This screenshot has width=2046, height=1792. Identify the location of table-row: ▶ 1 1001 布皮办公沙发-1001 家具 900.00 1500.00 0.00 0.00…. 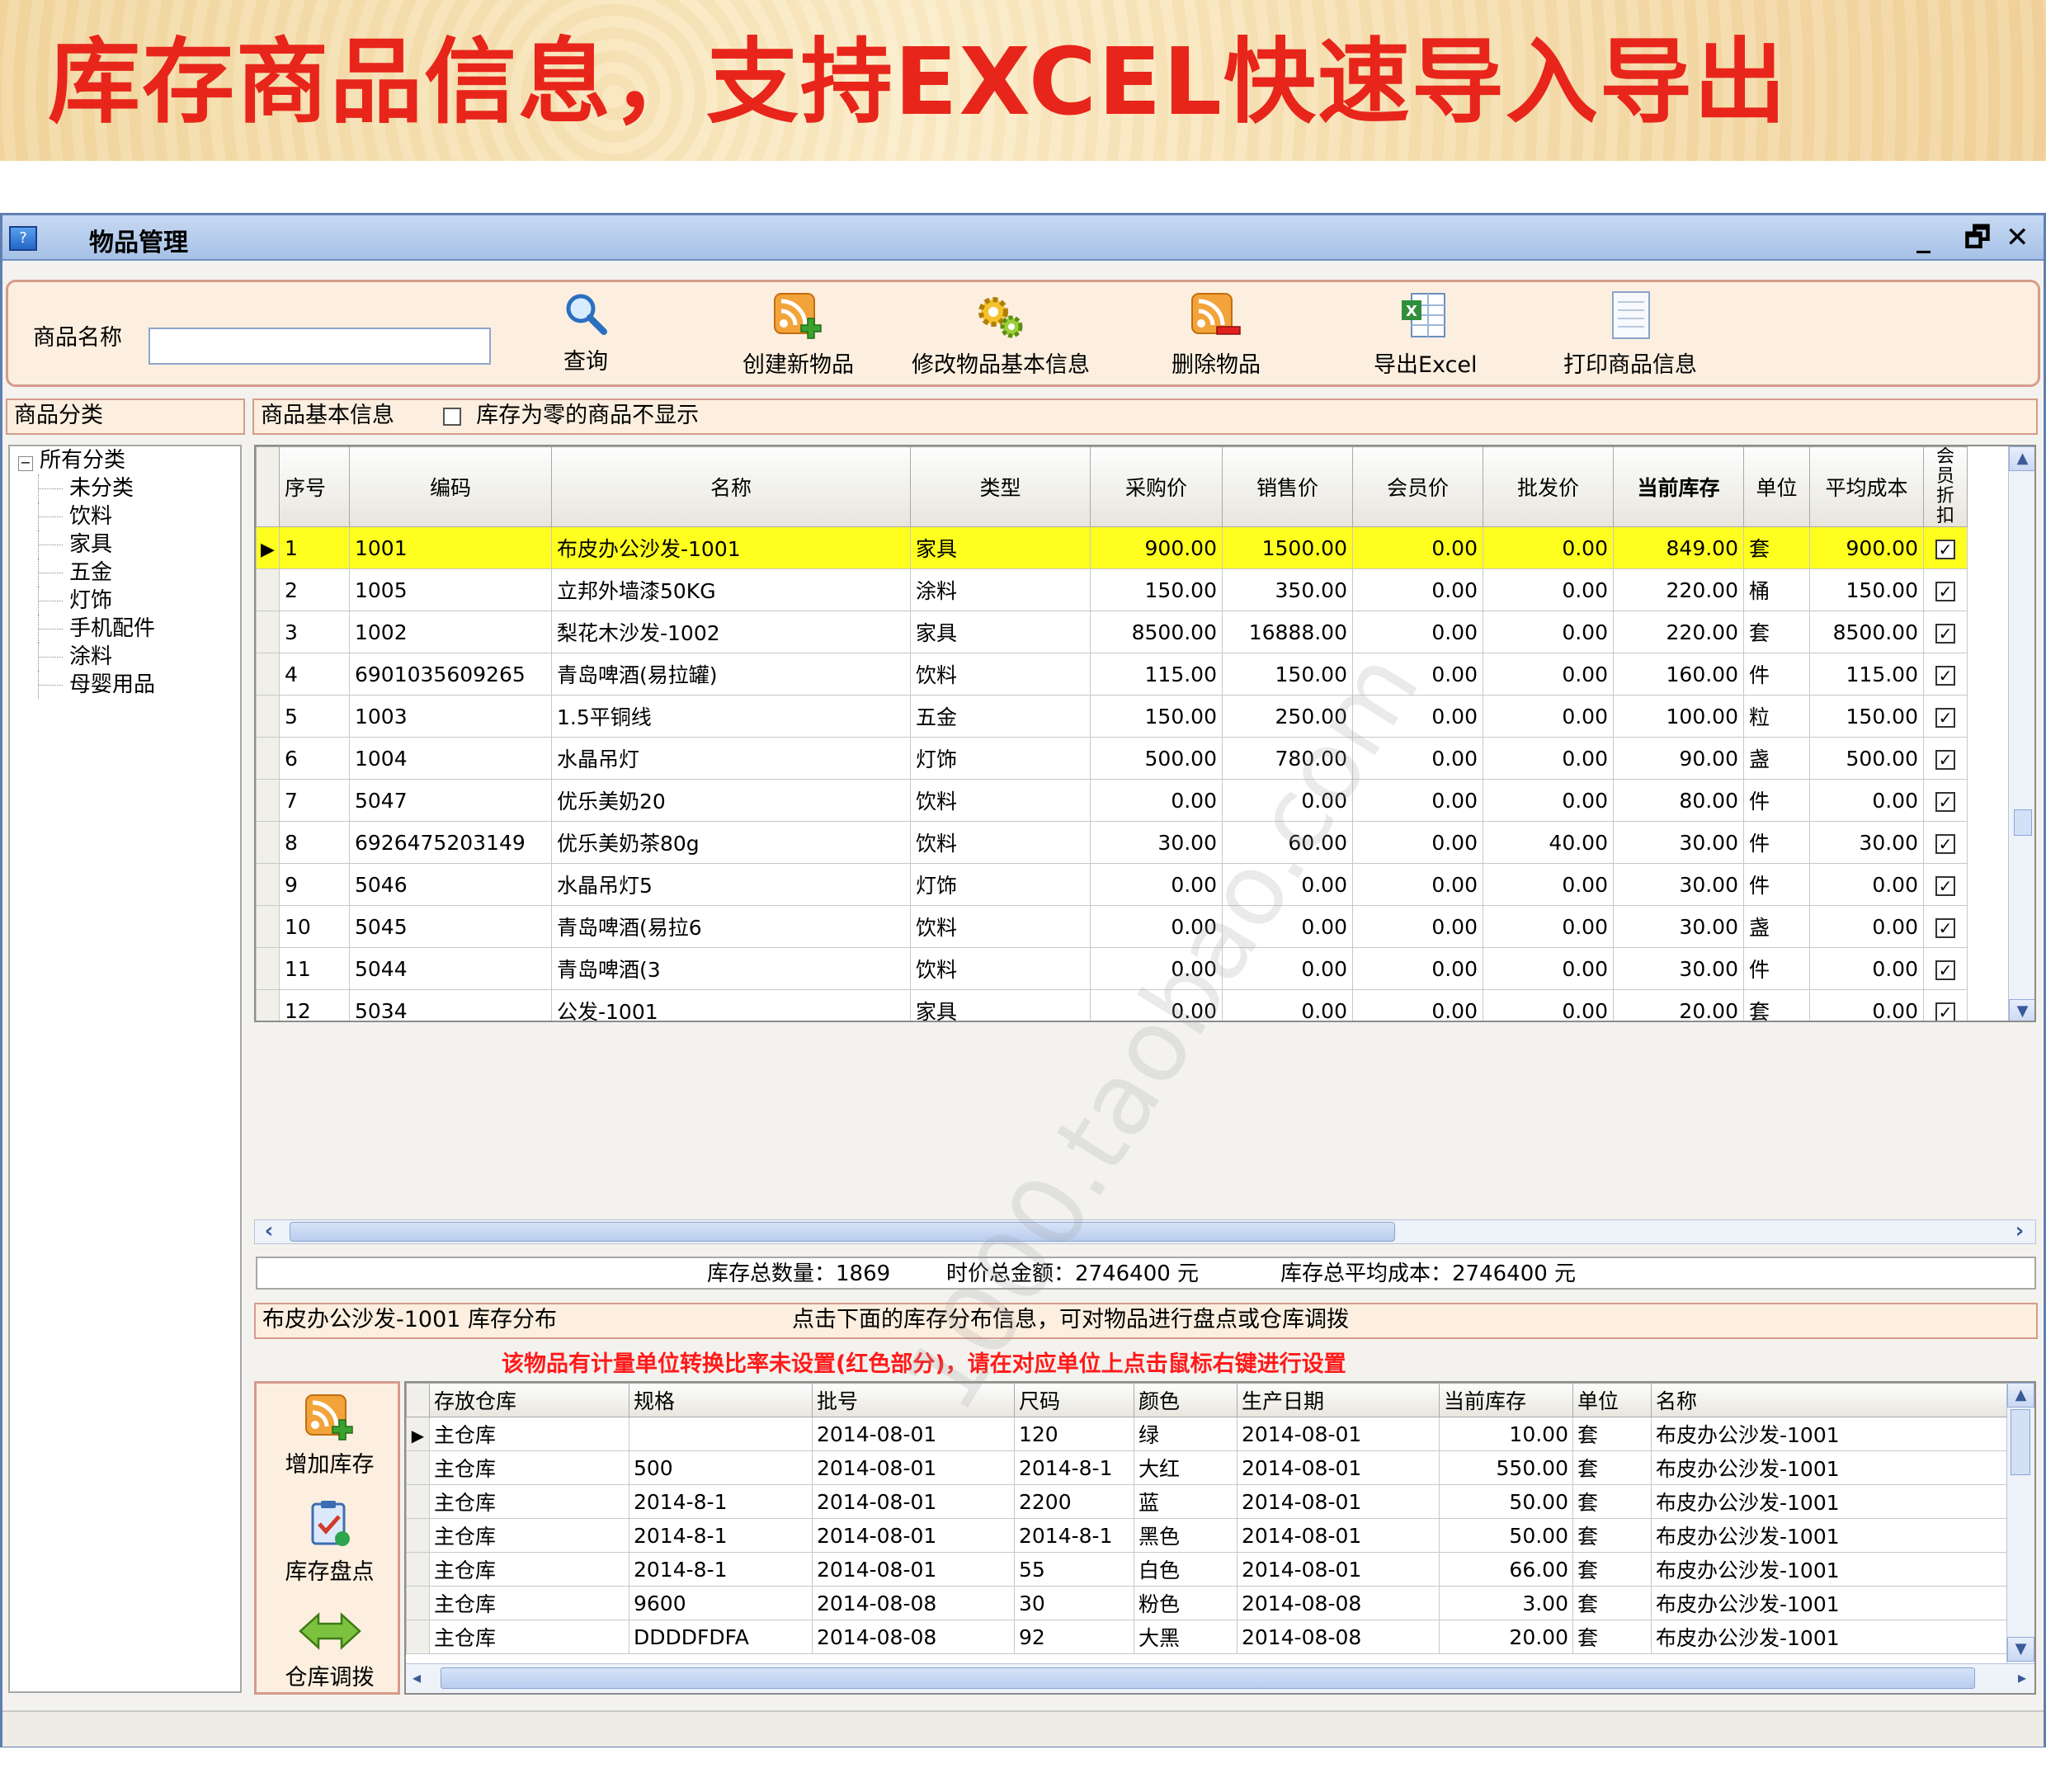
(1112, 547).